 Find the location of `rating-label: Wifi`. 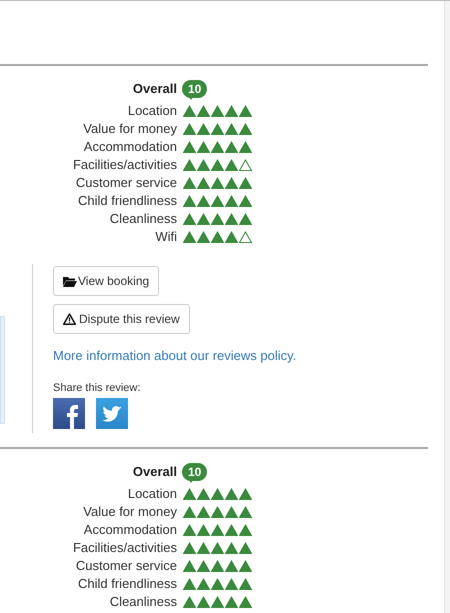

rating-label: Wifi is located at coordinates (165, 237).